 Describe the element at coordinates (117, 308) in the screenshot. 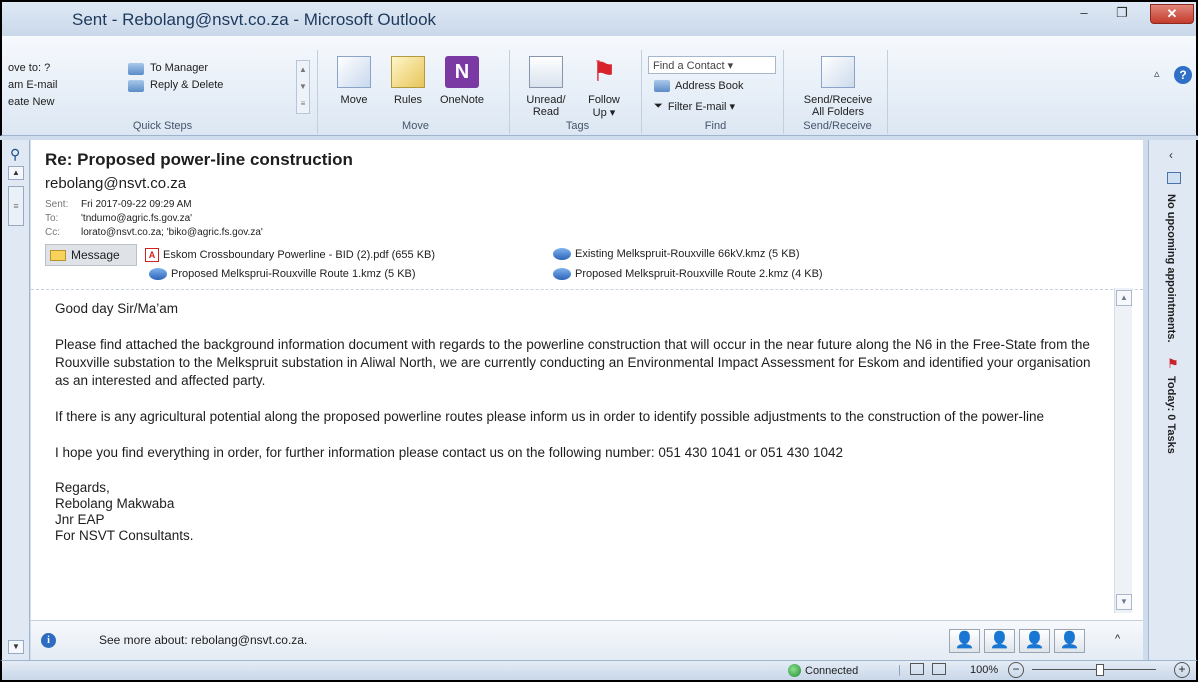

I see `greeting: Good day Sir/Ma’am` at that location.